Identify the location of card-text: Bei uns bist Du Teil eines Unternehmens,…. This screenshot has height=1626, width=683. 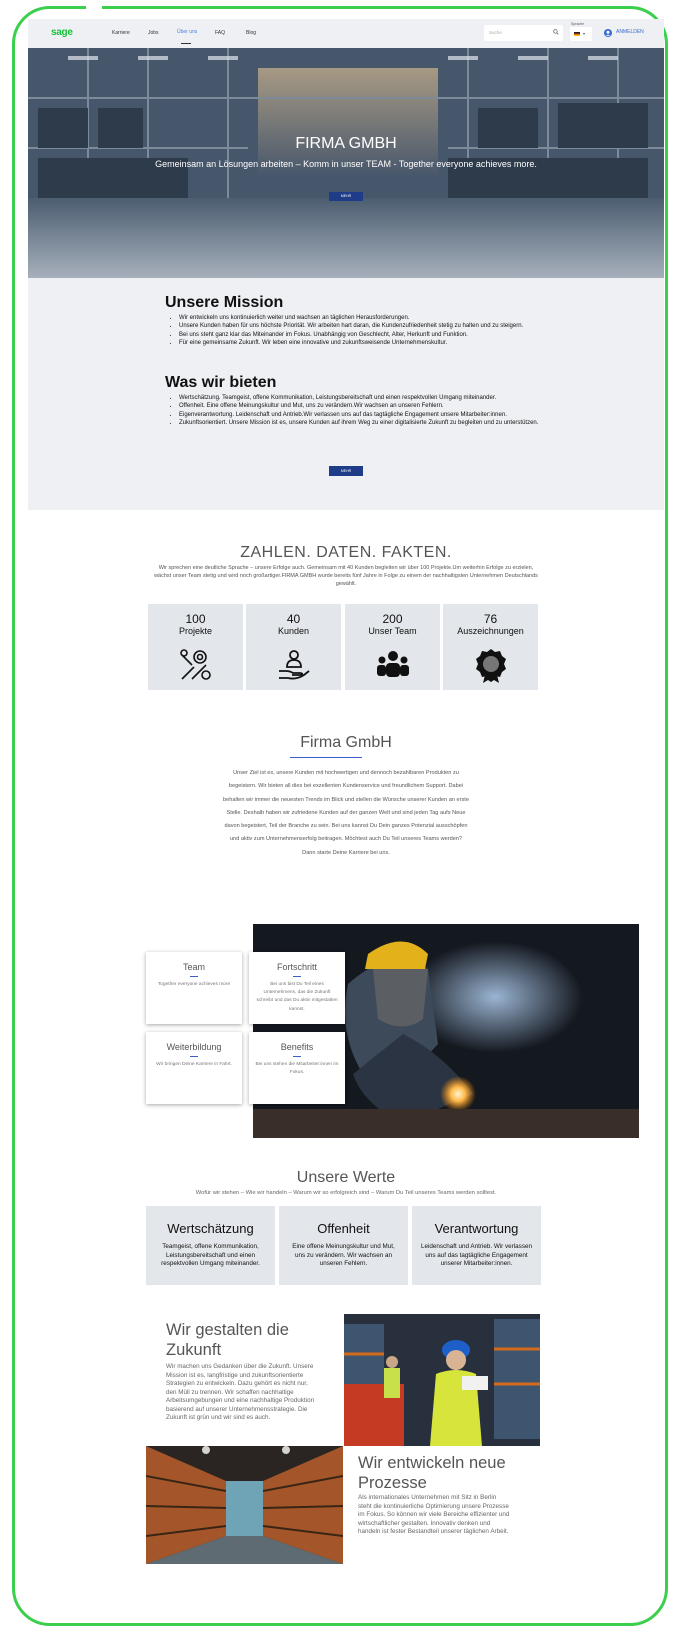
(297, 997).